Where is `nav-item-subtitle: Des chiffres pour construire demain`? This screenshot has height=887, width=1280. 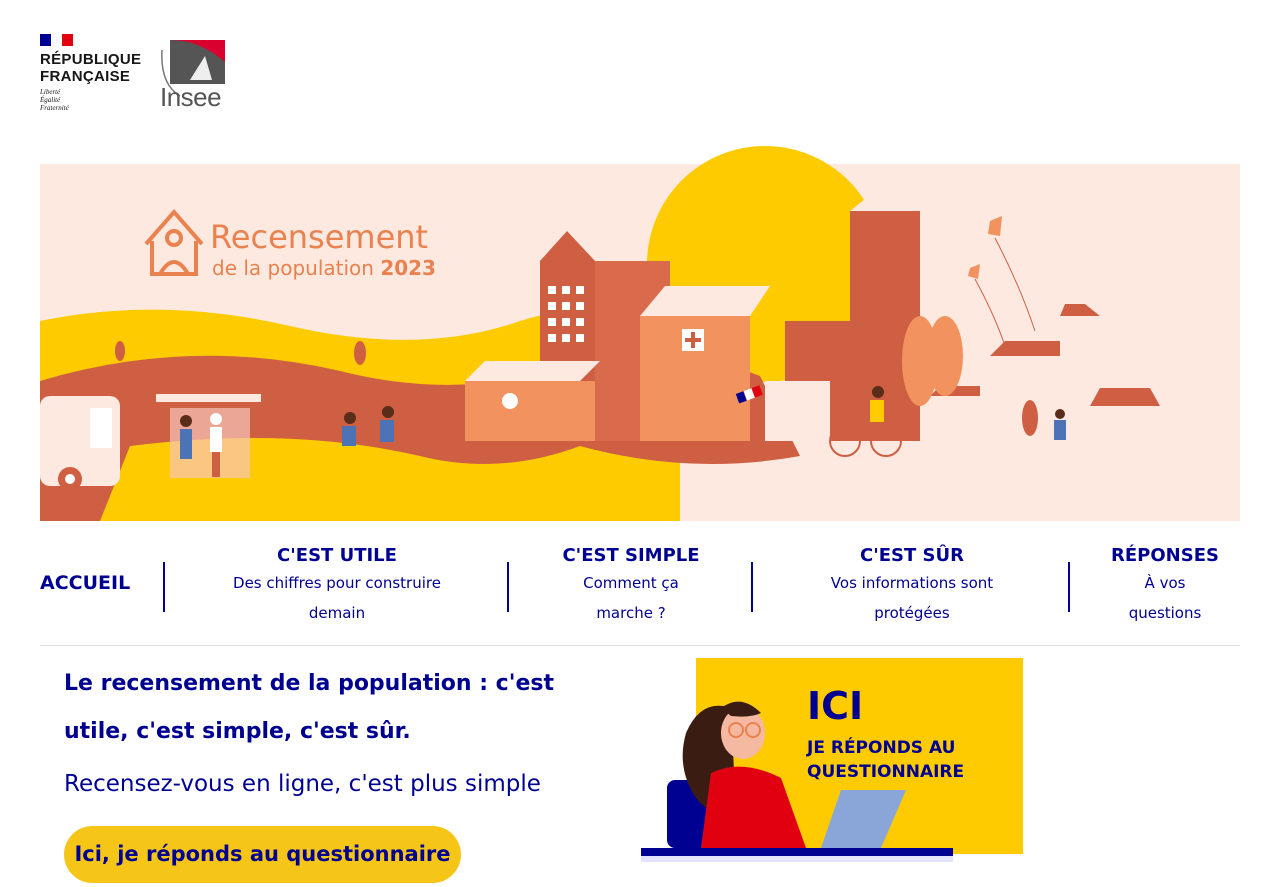
nav-item-subtitle: Des chiffres pour construire demain is located at coordinates (337, 598).